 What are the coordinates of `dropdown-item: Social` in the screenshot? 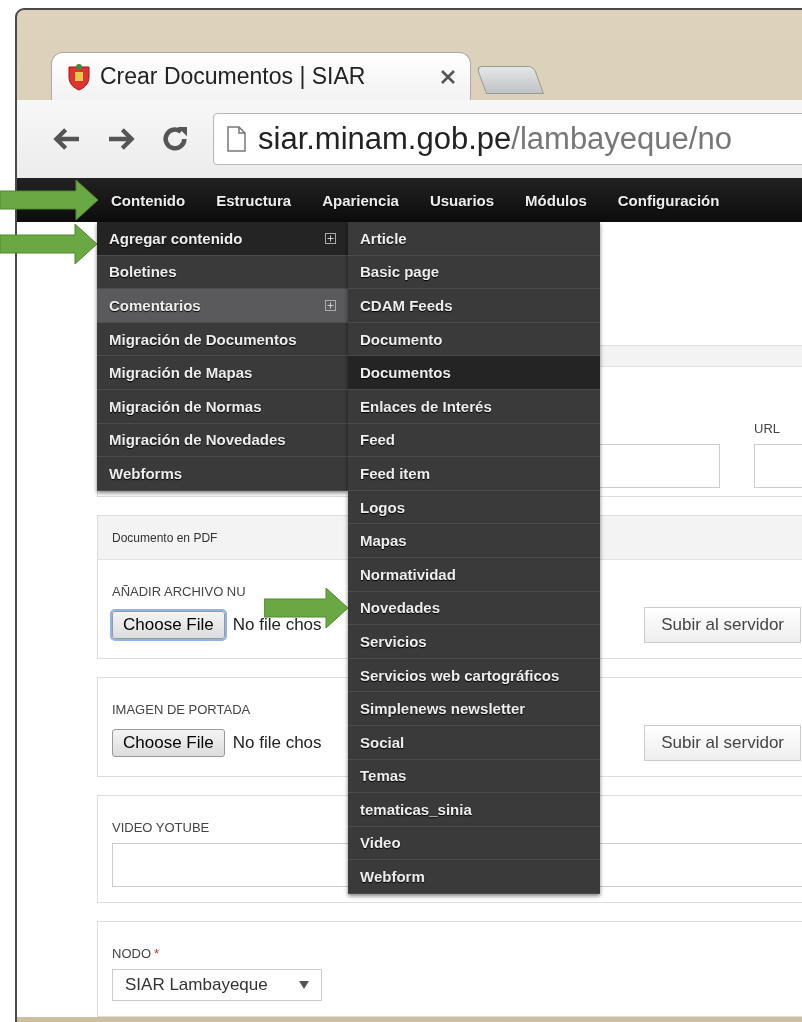 It's located at (474, 742).